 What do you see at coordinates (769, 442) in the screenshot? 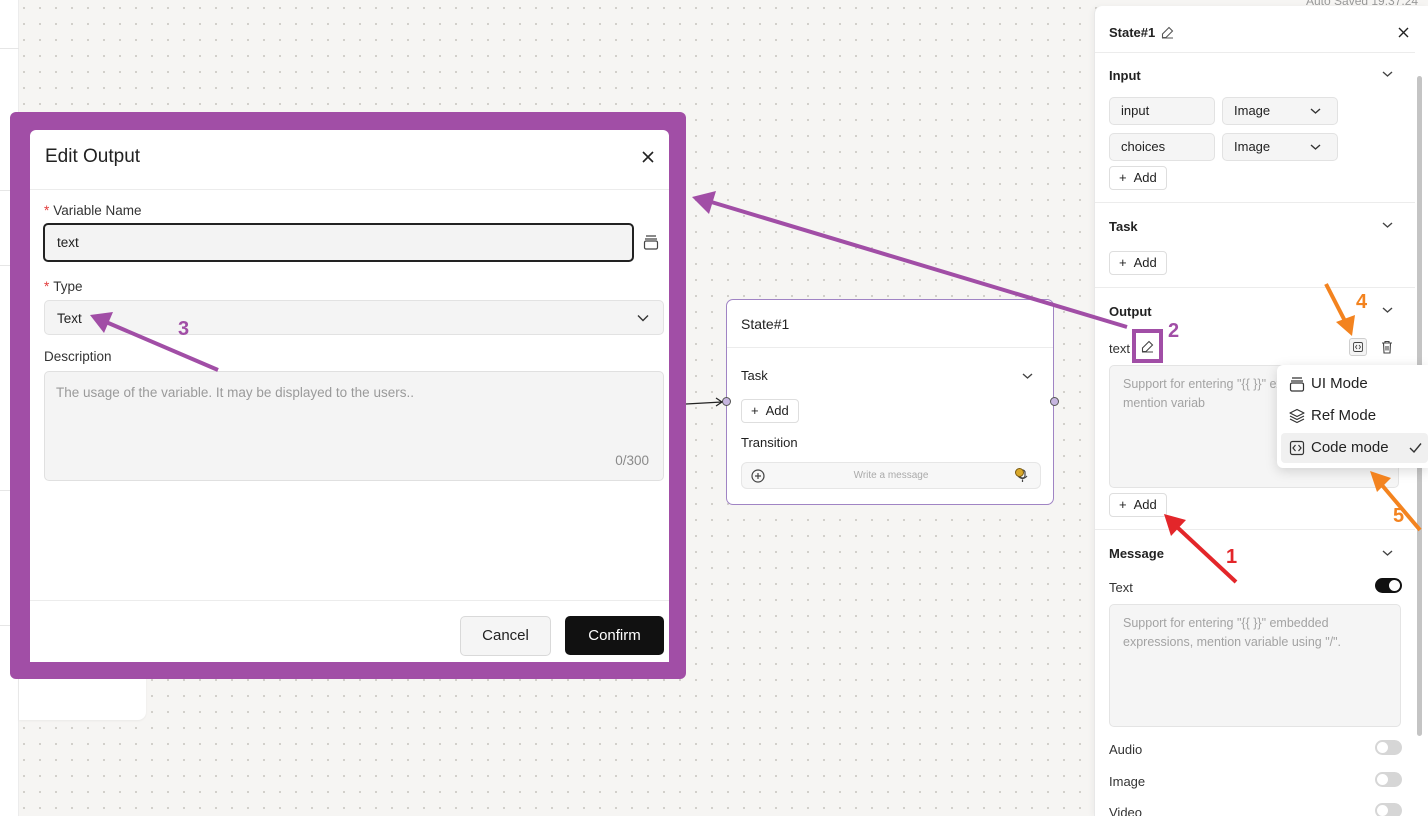
I see `node-transition-label: Transition` at bounding box center [769, 442].